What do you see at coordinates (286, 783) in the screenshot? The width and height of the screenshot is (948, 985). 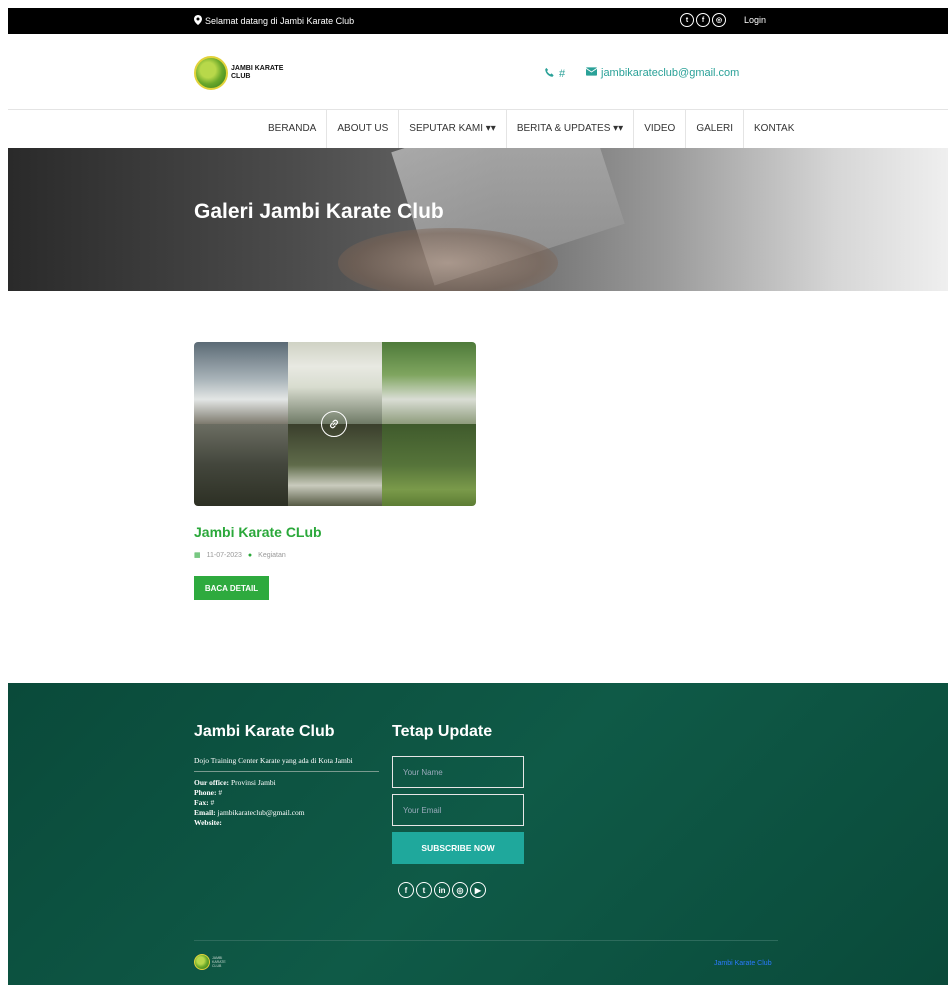 I see `footer-office: Our office: Provinsi Jambi` at bounding box center [286, 783].